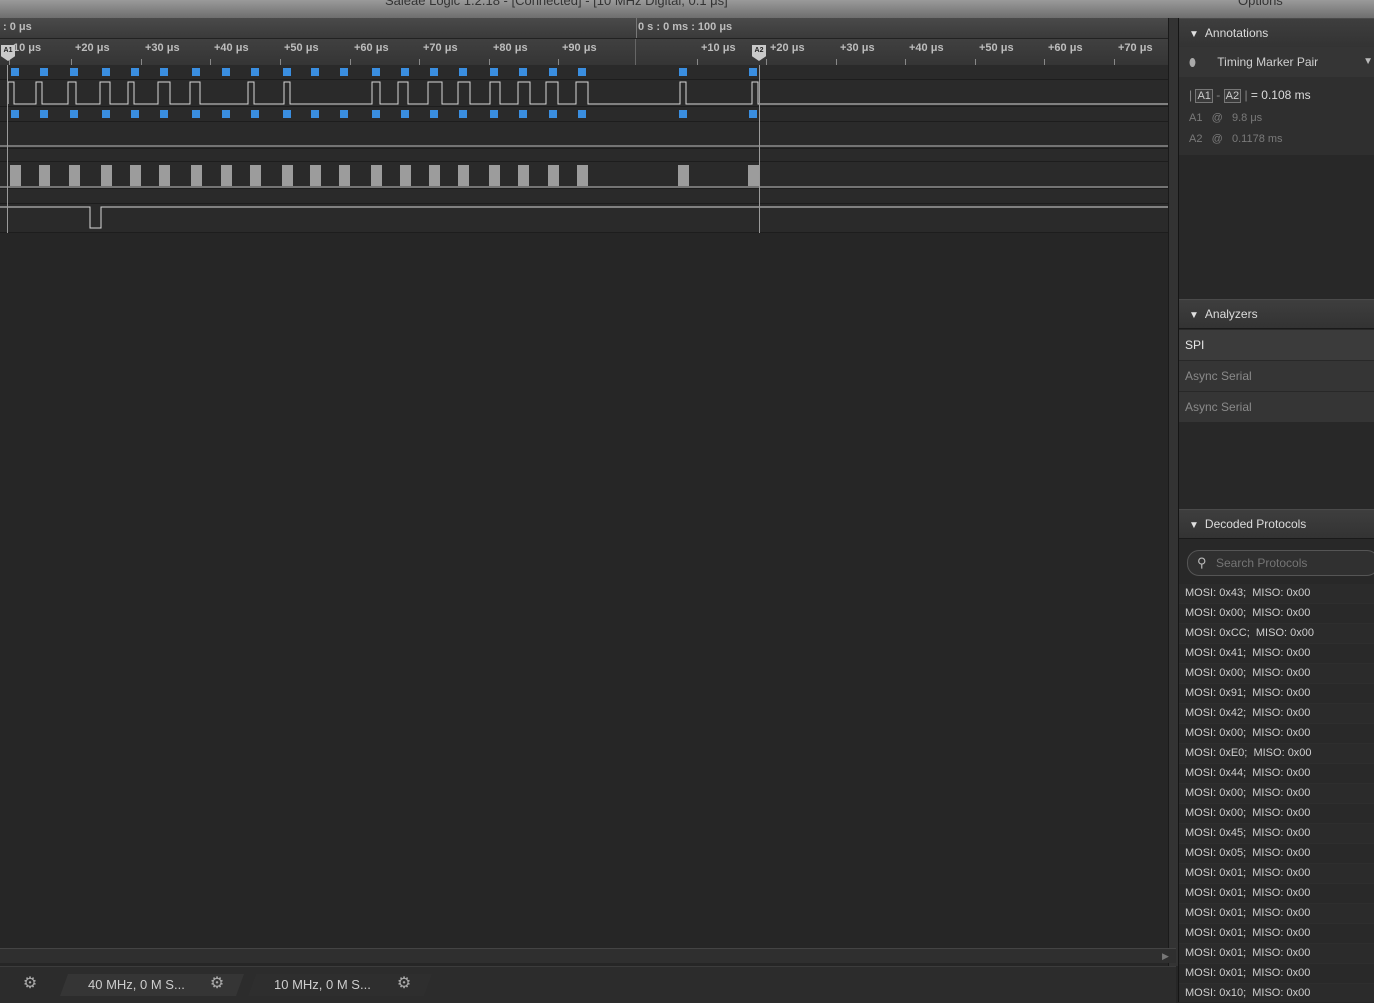 This screenshot has height=1003, width=1374. Describe the element at coordinates (1268, 62) in the screenshot. I see `timing-marker-pair-label: Timing Marker Pair` at that location.